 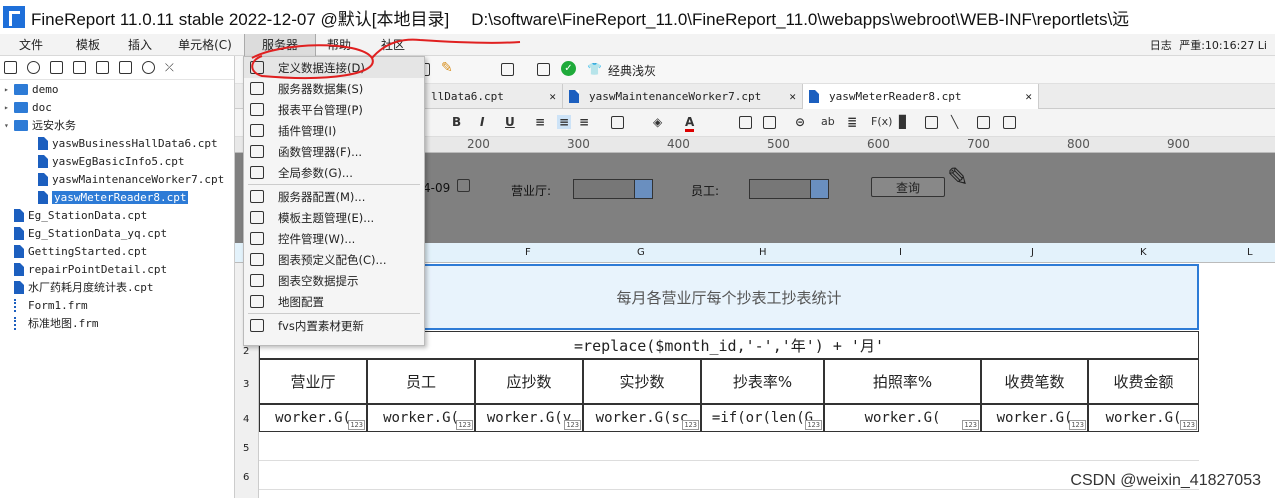 I want to click on menu-item-server-dataset: 服务器数据集(S), so click(x=334, y=88).